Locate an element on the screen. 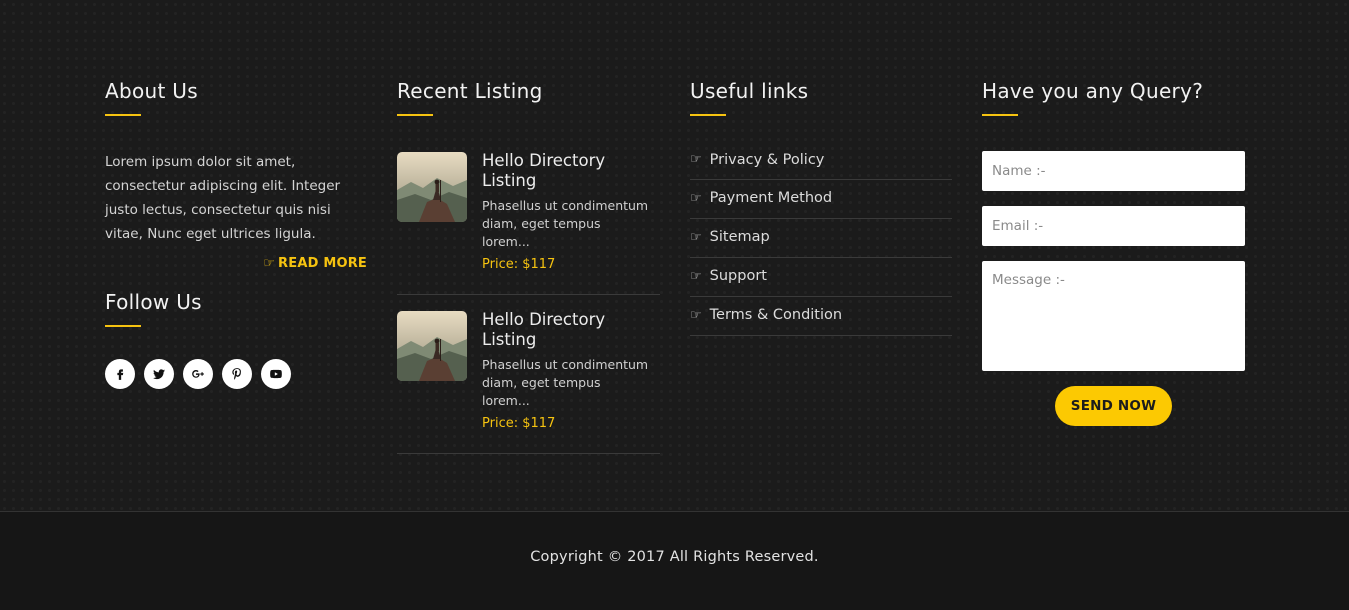 The height and width of the screenshot is (610, 1349). facebook-icon is located at coordinates (120, 374).